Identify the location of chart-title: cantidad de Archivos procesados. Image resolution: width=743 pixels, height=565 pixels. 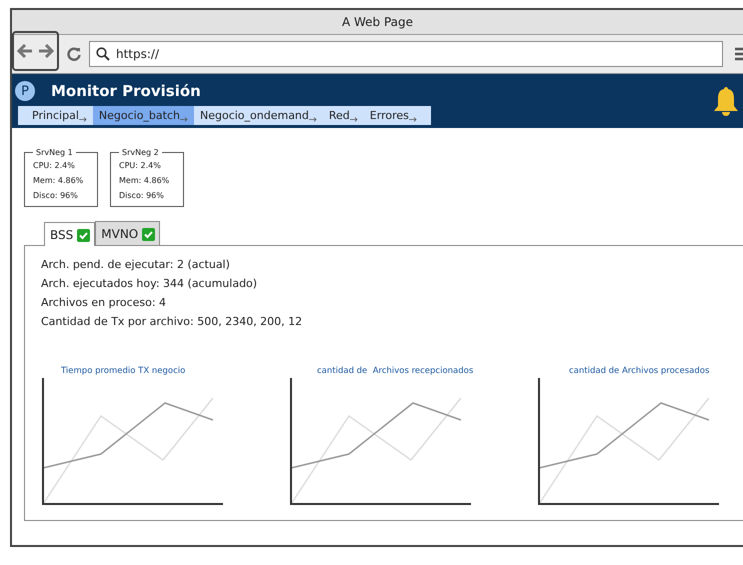
(639, 371).